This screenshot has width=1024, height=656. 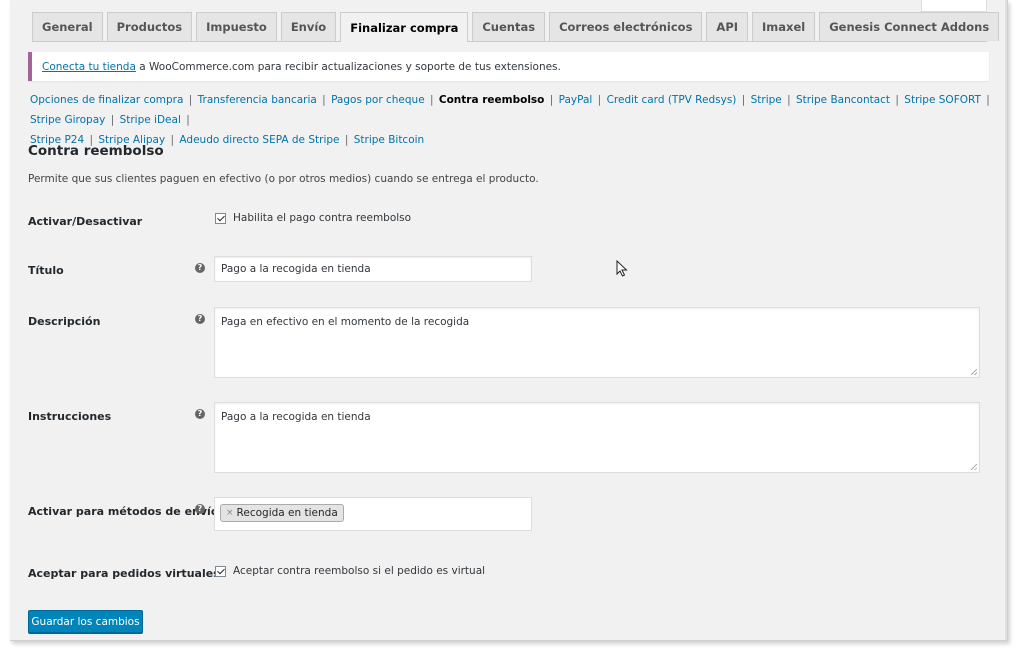 What do you see at coordinates (322, 218) in the screenshot?
I see `enable-checkbox-label: Habilita el pago contra reembolso` at bounding box center [322, 218].